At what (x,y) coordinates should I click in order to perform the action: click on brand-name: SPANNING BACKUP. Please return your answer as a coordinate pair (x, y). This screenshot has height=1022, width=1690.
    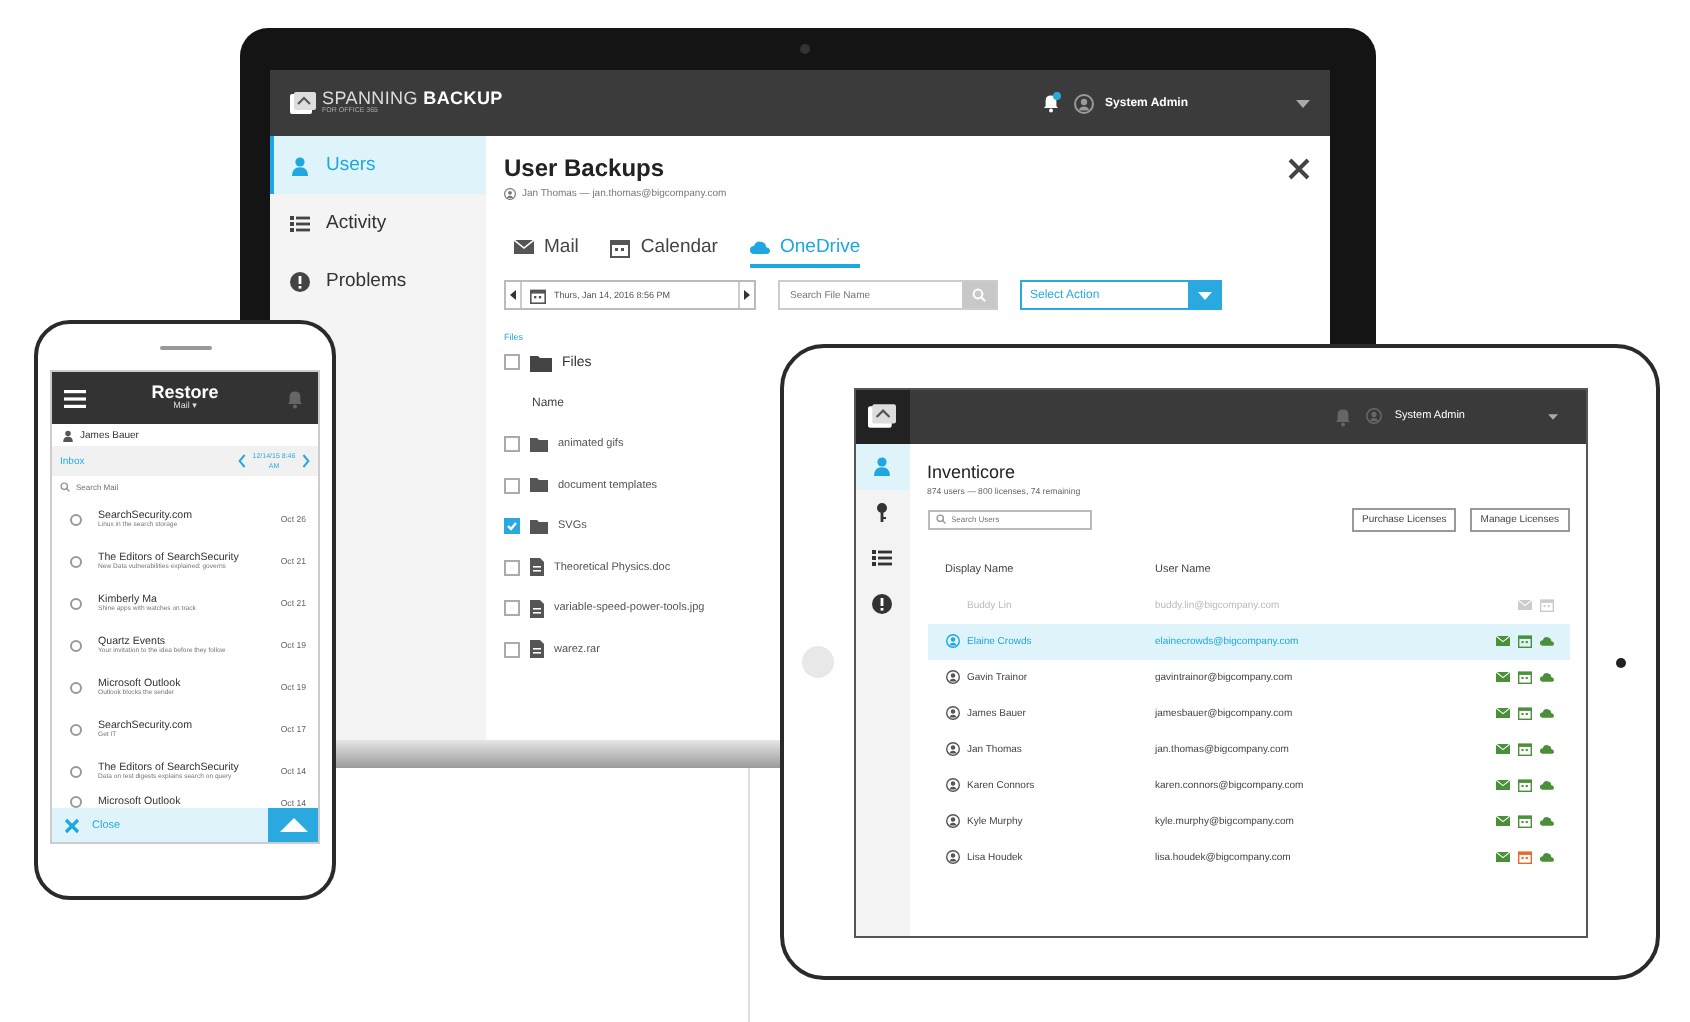
    Looking at the image, I should click on (412, 99).